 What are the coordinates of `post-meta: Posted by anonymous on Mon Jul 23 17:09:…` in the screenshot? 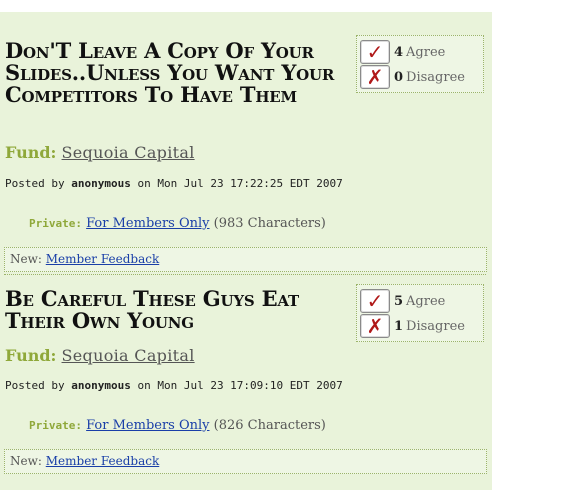 It's located at (174, 385).